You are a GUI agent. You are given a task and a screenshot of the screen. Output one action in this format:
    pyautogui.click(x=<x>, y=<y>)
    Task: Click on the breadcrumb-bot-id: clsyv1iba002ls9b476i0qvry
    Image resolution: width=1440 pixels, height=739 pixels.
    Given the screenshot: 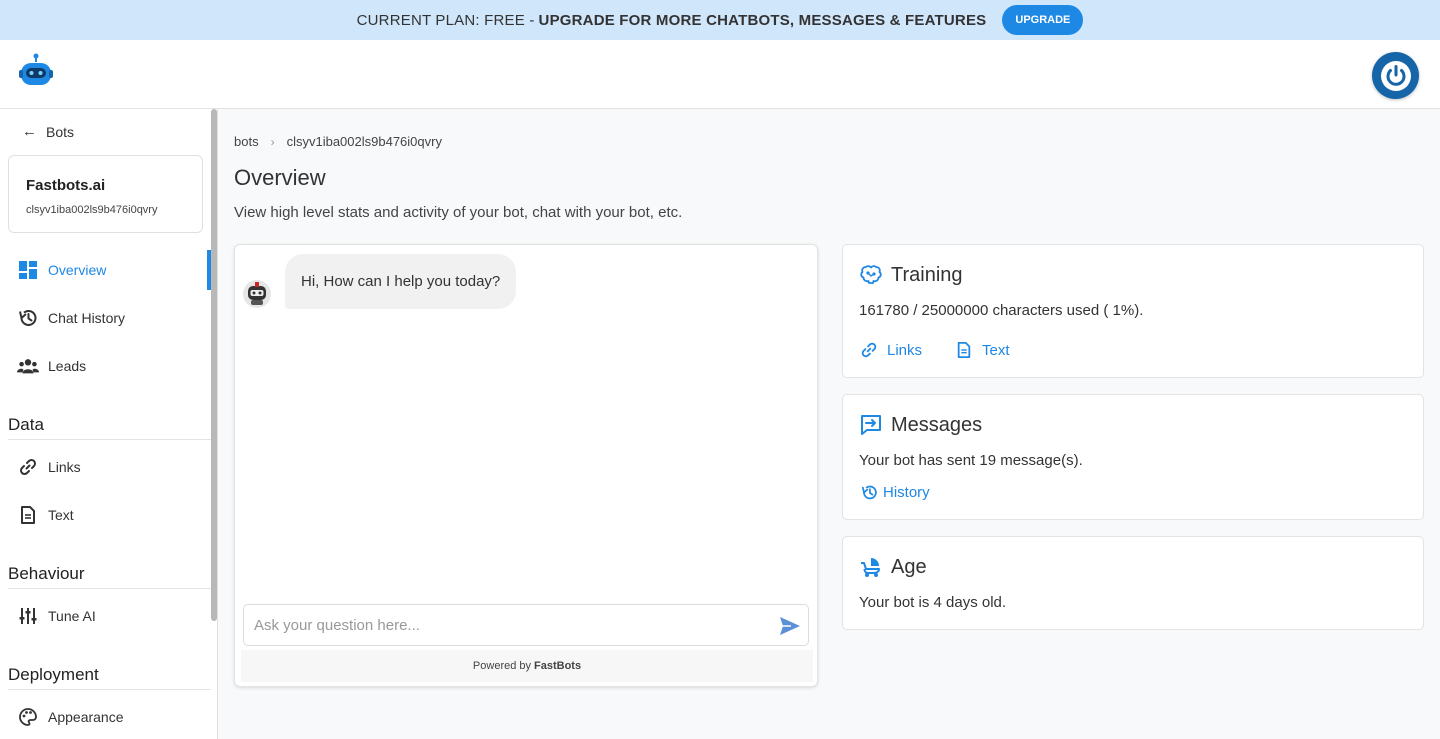 What is the action you would take?
    pyautogui.click(x=364, y=141)
    